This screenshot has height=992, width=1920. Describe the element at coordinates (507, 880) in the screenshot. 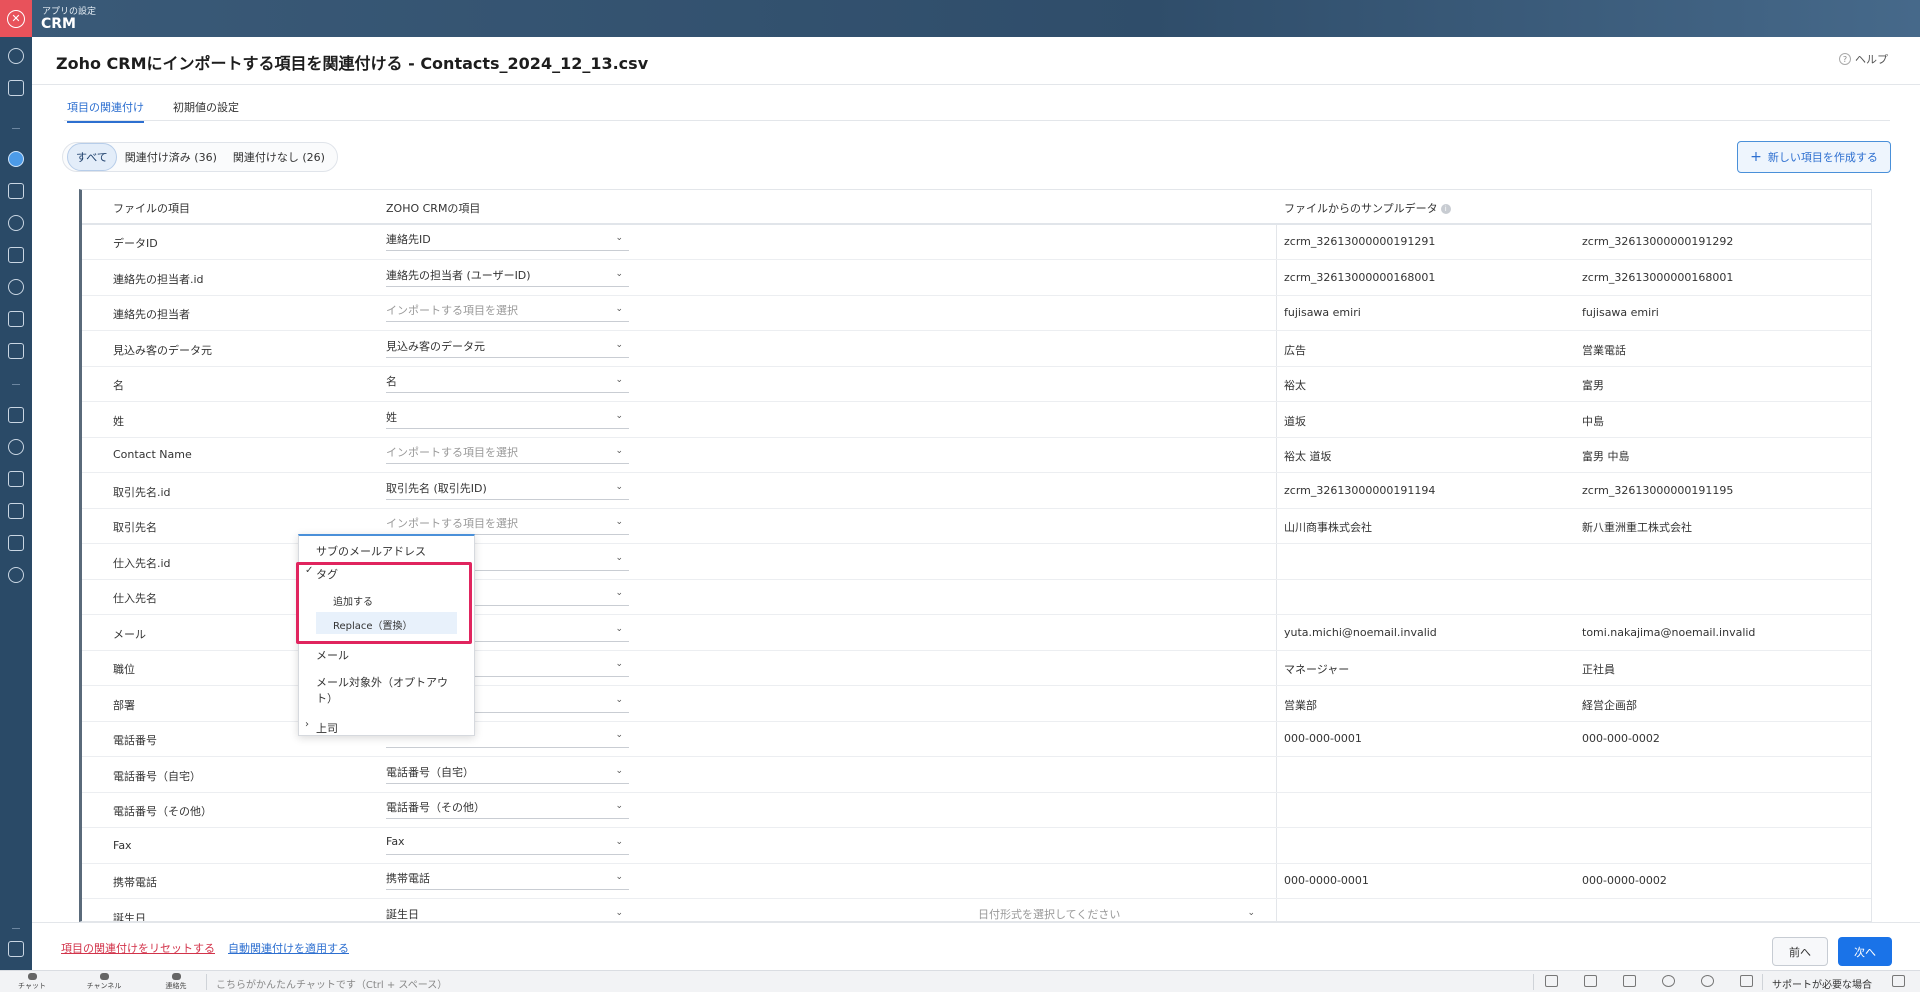

I see `crm-field-select: 携帯電話 ⌄` at that location.